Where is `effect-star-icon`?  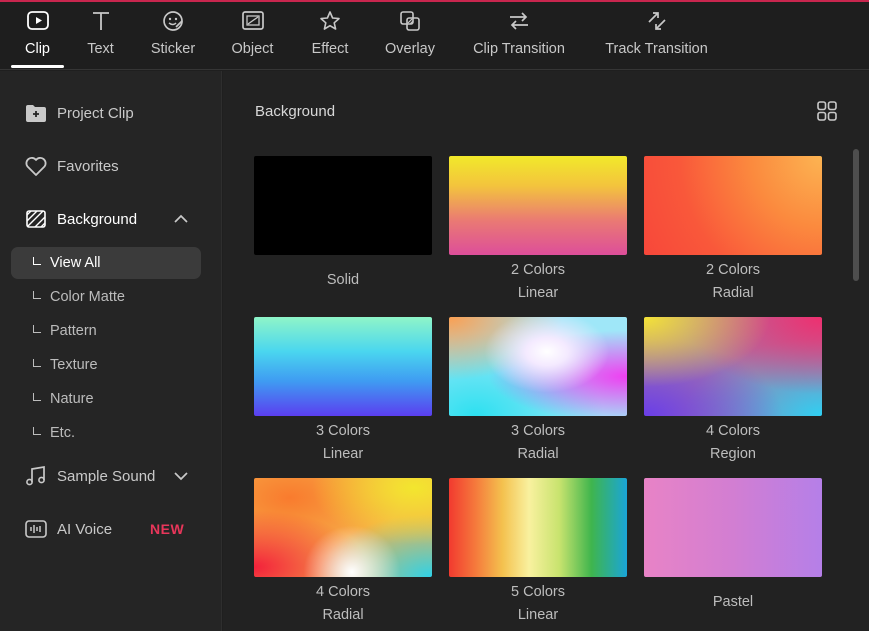
effect-star-icon is located at coordinates (330, 21).